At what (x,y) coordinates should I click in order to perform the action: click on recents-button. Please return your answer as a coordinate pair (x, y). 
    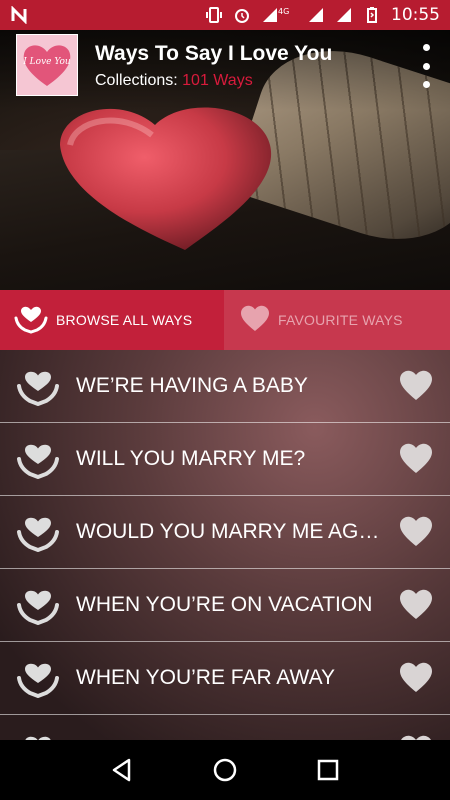
    Looking at the image, I should click on (328, 770).